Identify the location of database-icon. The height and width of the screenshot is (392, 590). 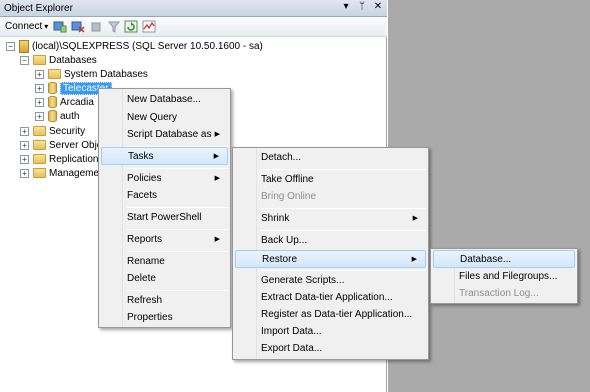
(52, 116).